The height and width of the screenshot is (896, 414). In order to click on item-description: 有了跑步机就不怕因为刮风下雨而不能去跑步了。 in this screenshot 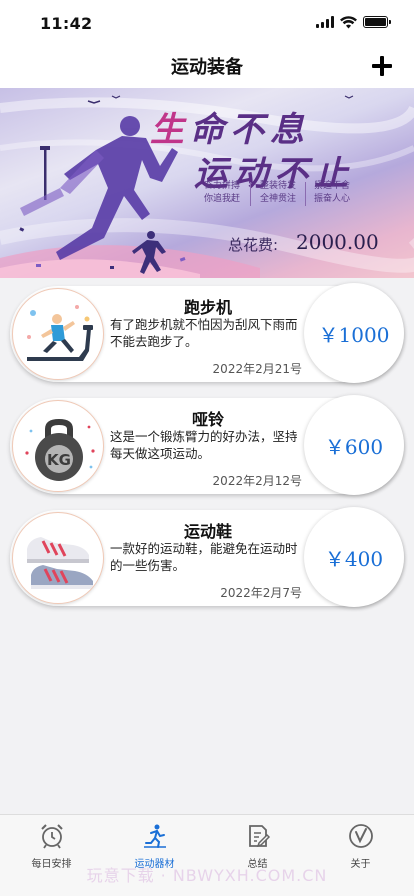, I will do `click(204, 333)`.